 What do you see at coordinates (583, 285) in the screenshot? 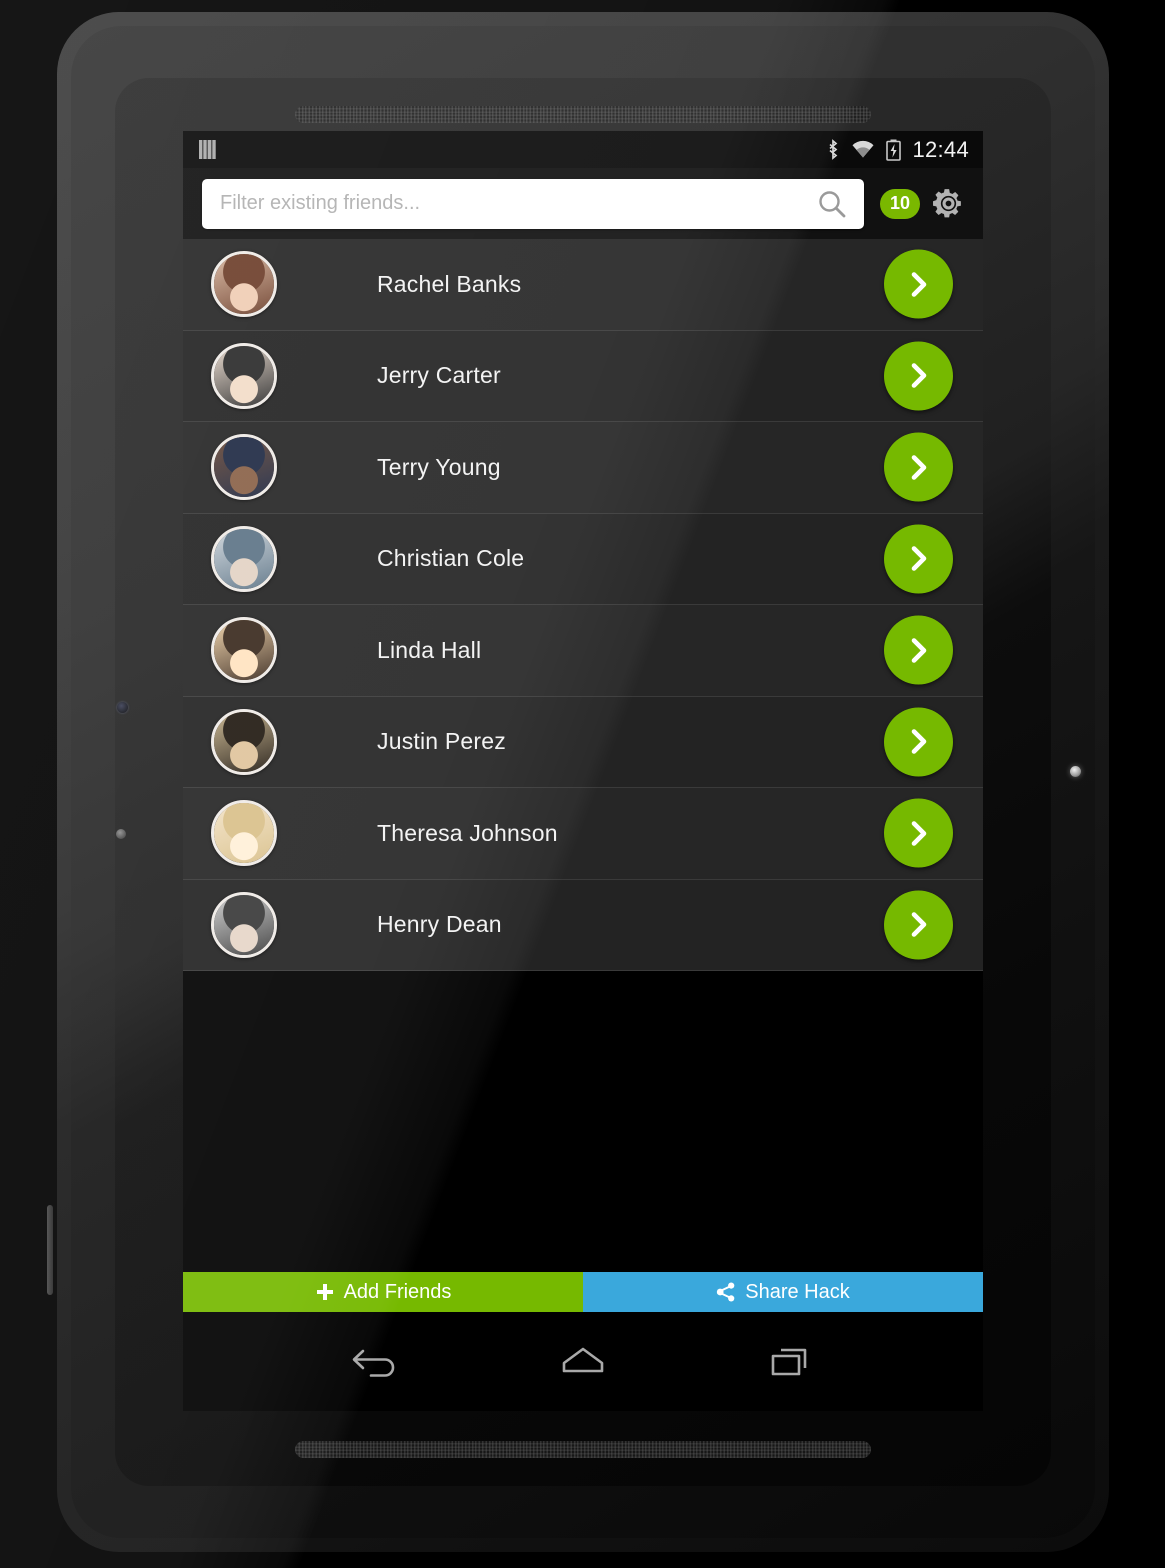
I see `friend-row: Rachel Banks` at bounding box center [583, 285].